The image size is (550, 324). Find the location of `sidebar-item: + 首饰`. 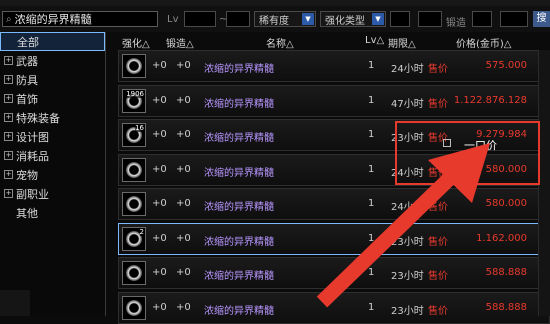

sidebar-item: + 首饰 is located at coordinates (52, 98).